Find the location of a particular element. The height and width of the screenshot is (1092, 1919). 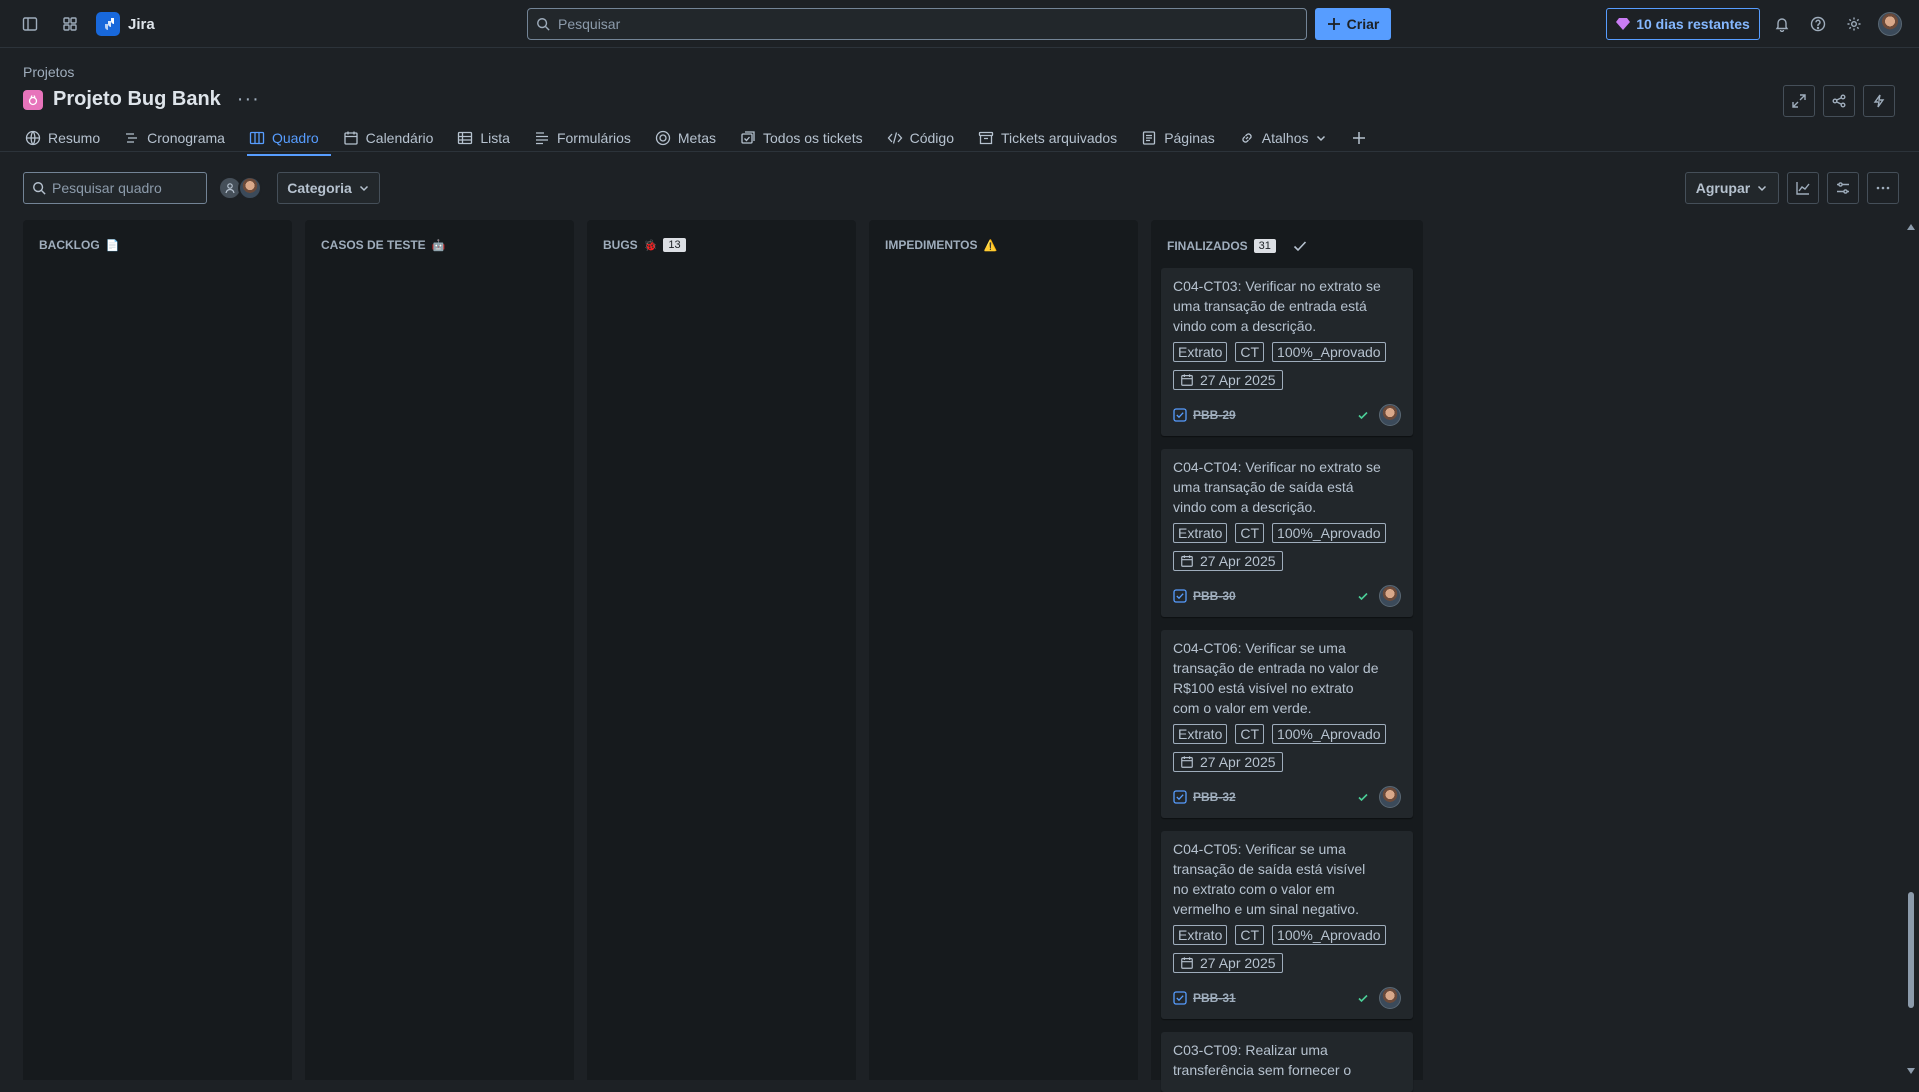

tab-tickets-arquivados: Tickets arquivados is located at coordinates (1052, 138).